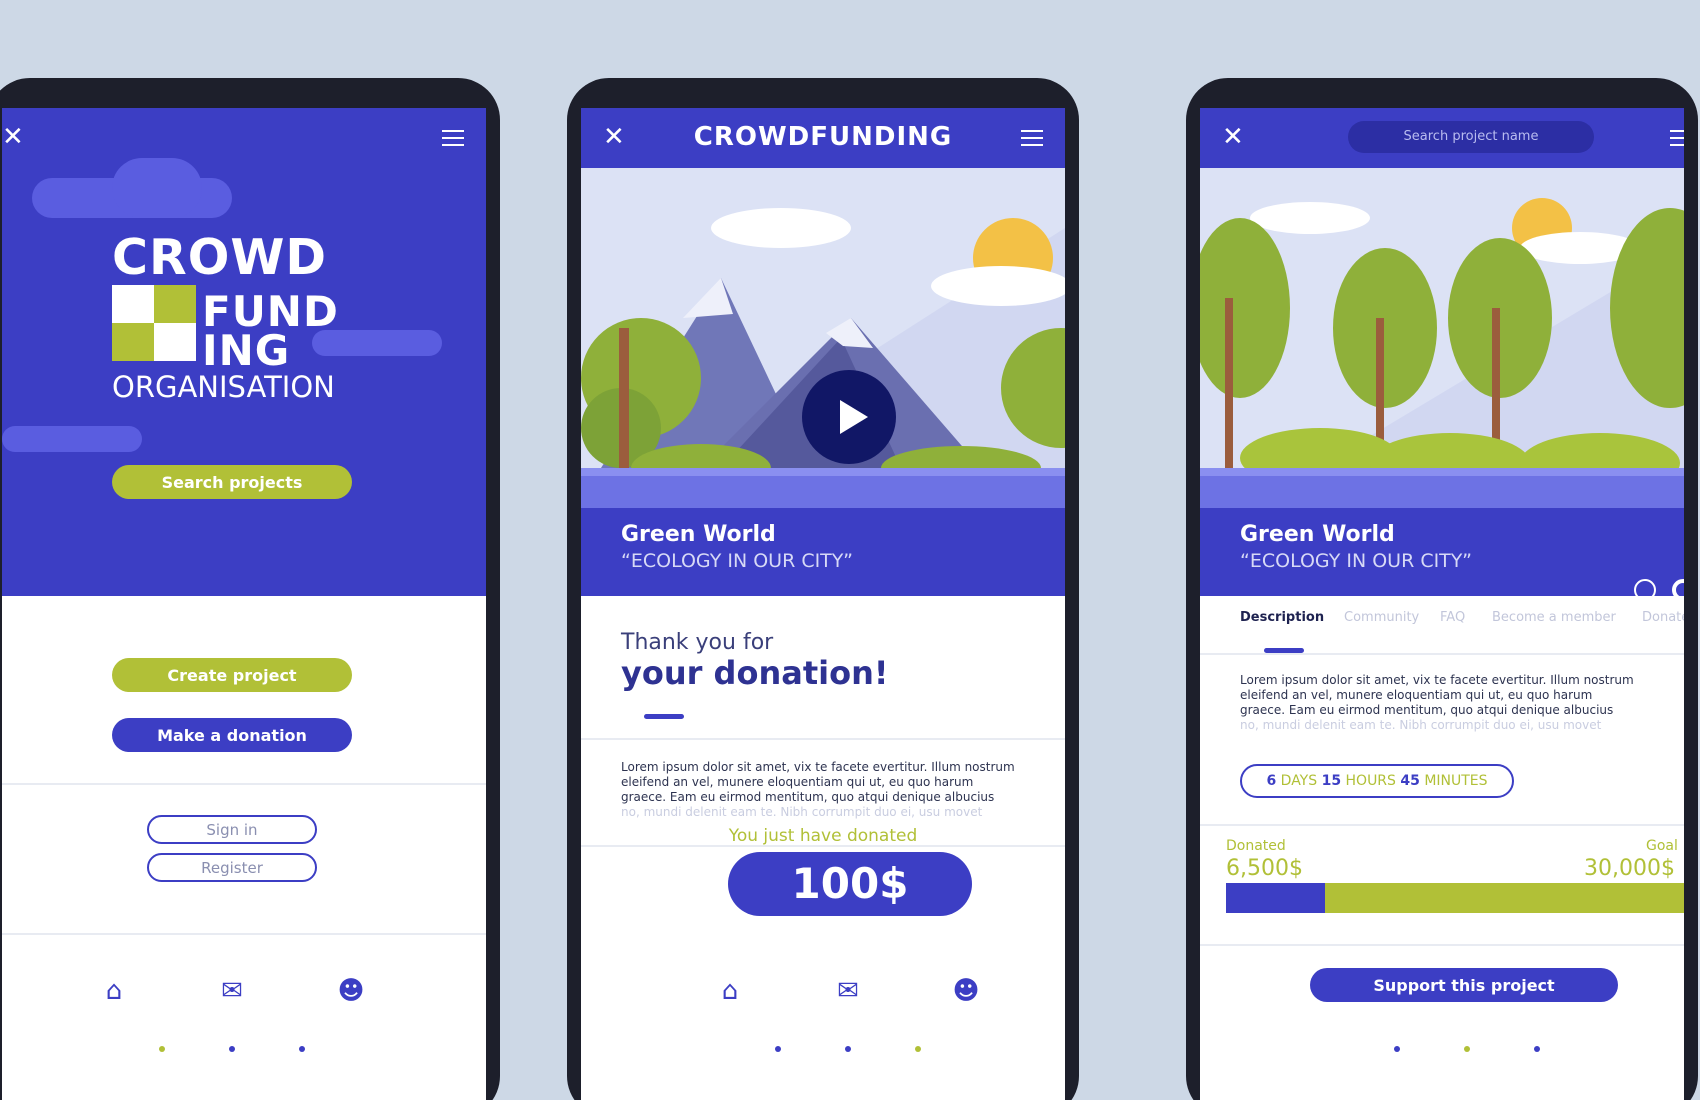  I want to click on app-title: CROWDFUNDING, so click(823, 137).